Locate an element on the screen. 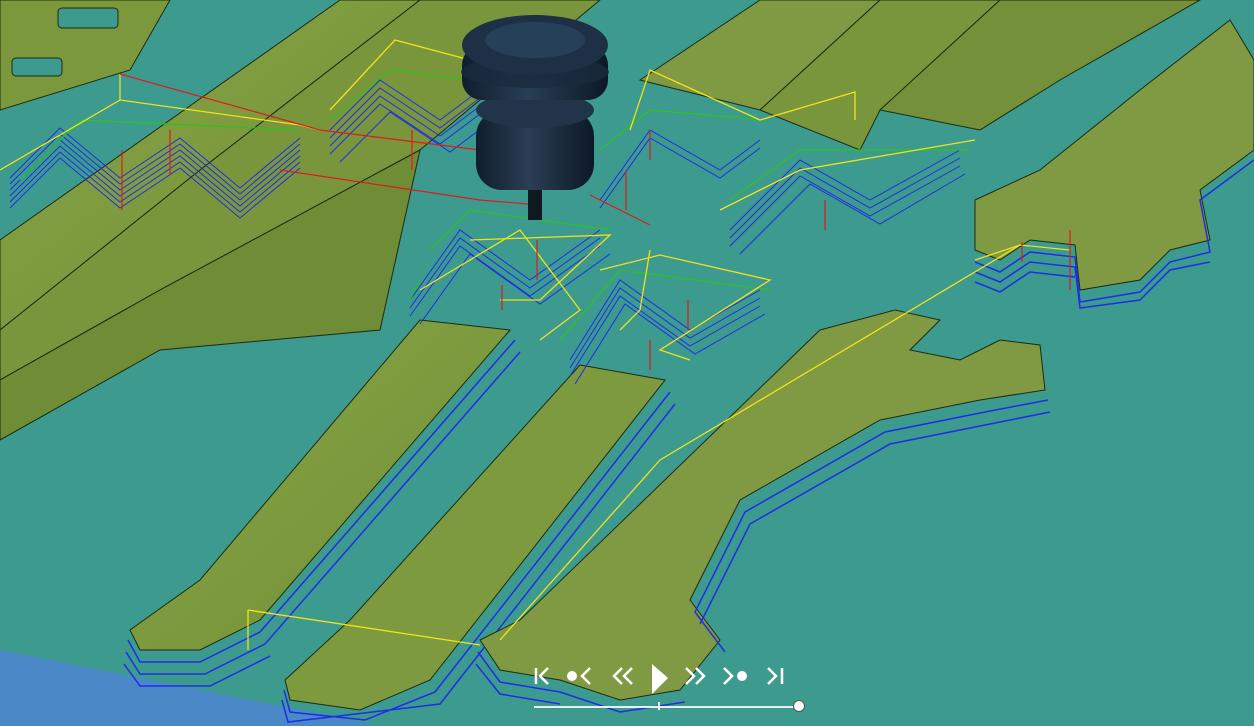 The width and height of the screenshot is (1254, 726). play-icon is located at coordinates (660, 679).